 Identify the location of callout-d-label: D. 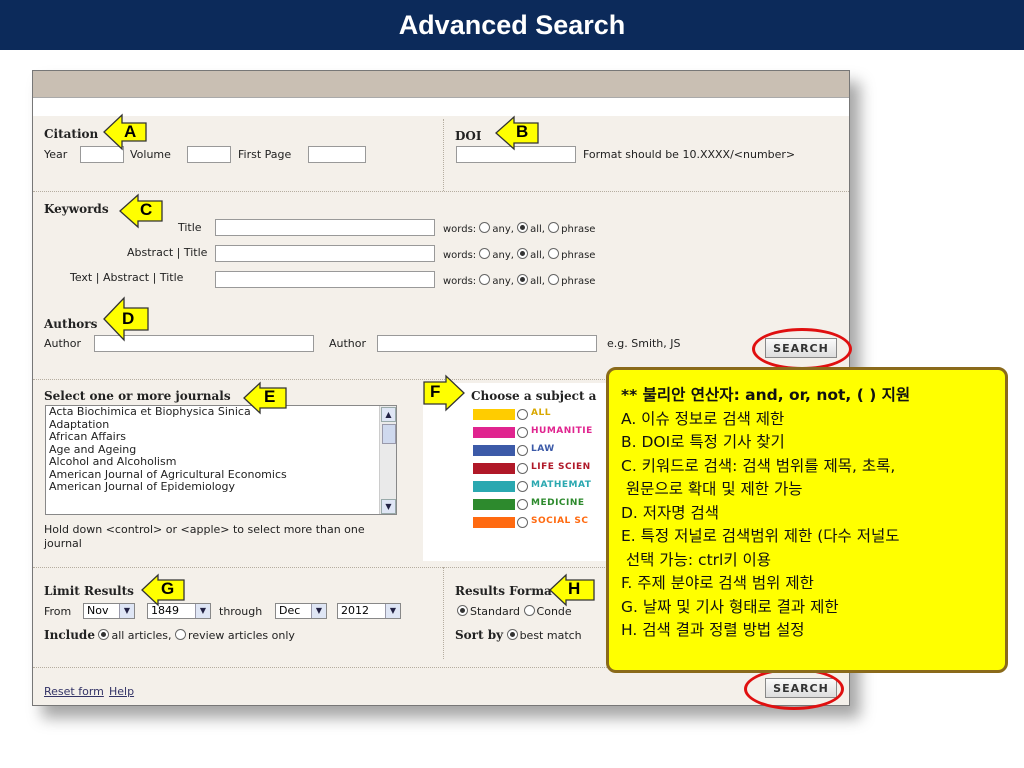
(128, 318).